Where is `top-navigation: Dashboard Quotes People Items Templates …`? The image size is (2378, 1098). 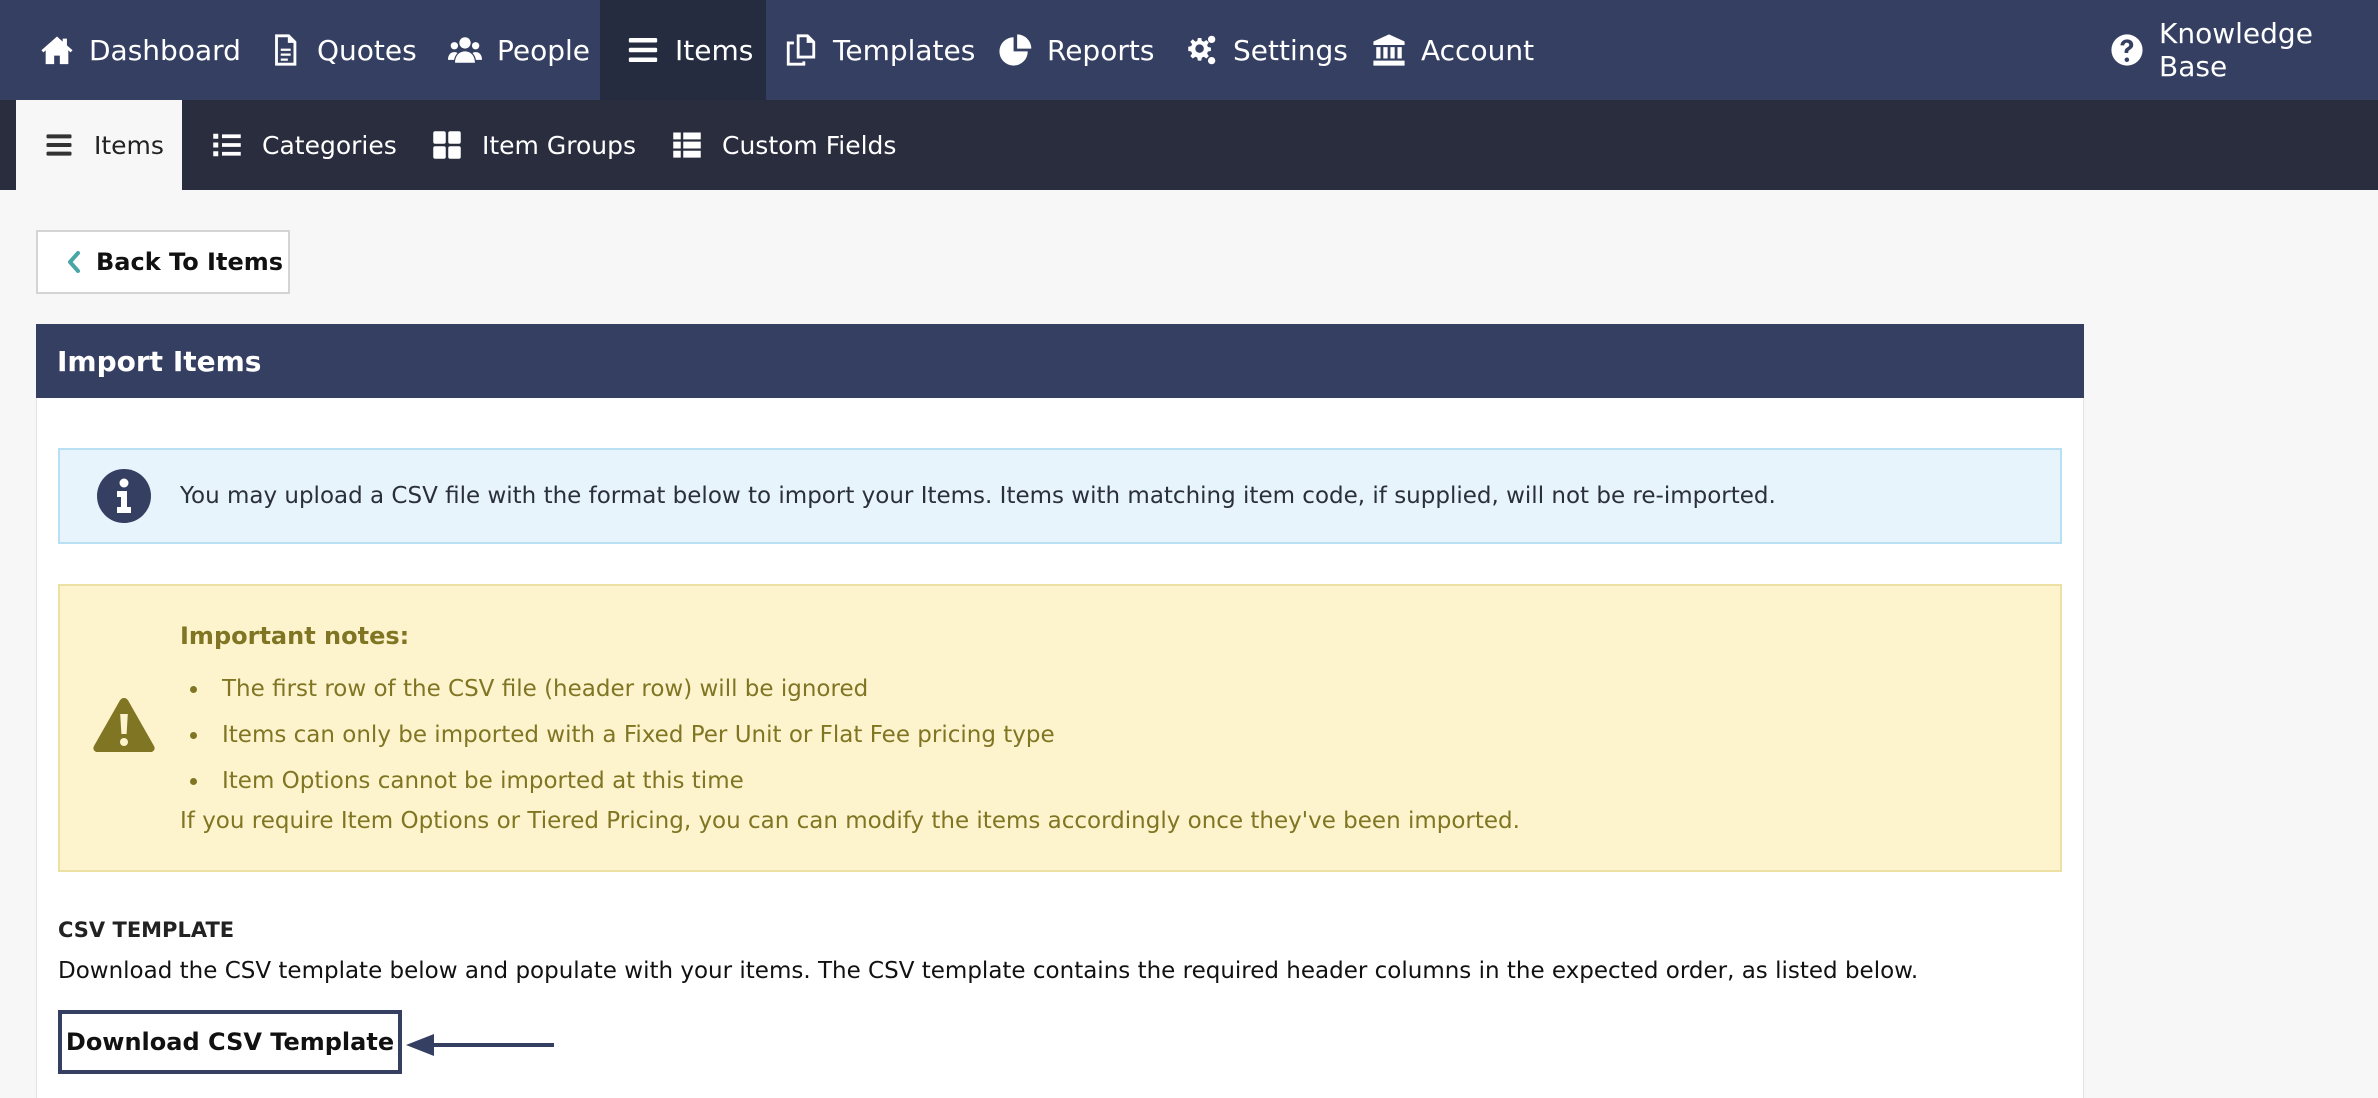 top-navigation: Dashboard Quotes People Items Templates … is located at coordinates (1189, 50).